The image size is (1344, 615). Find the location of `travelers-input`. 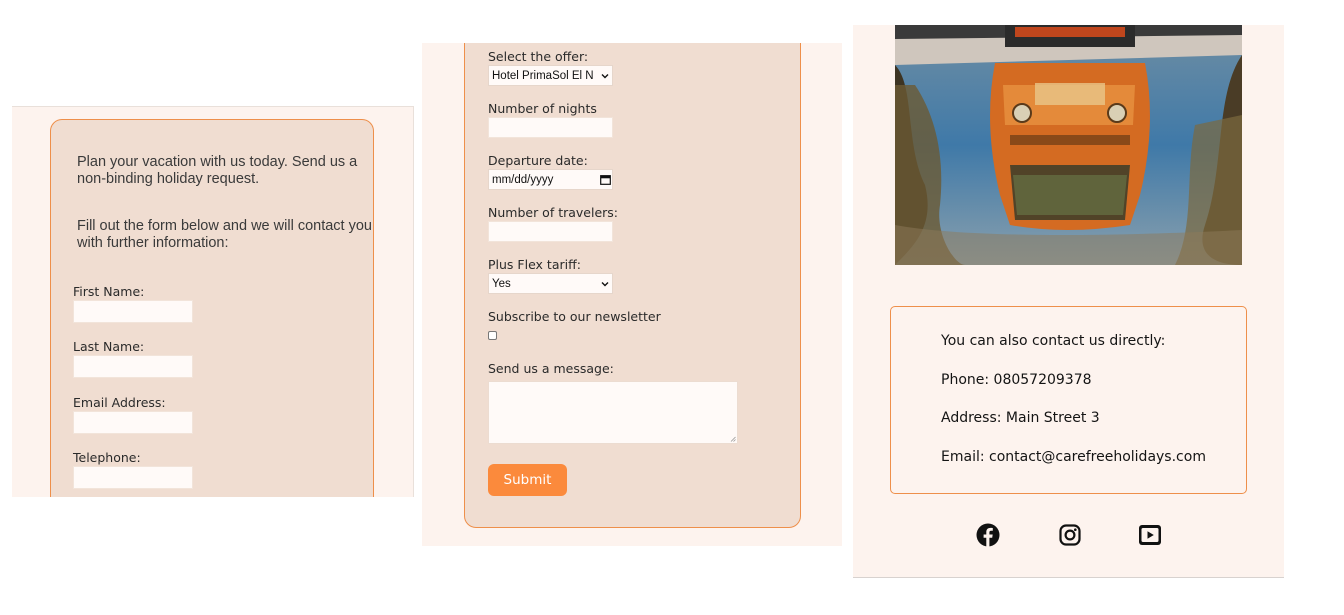

travelers-input is located at coordinates (550, 231).